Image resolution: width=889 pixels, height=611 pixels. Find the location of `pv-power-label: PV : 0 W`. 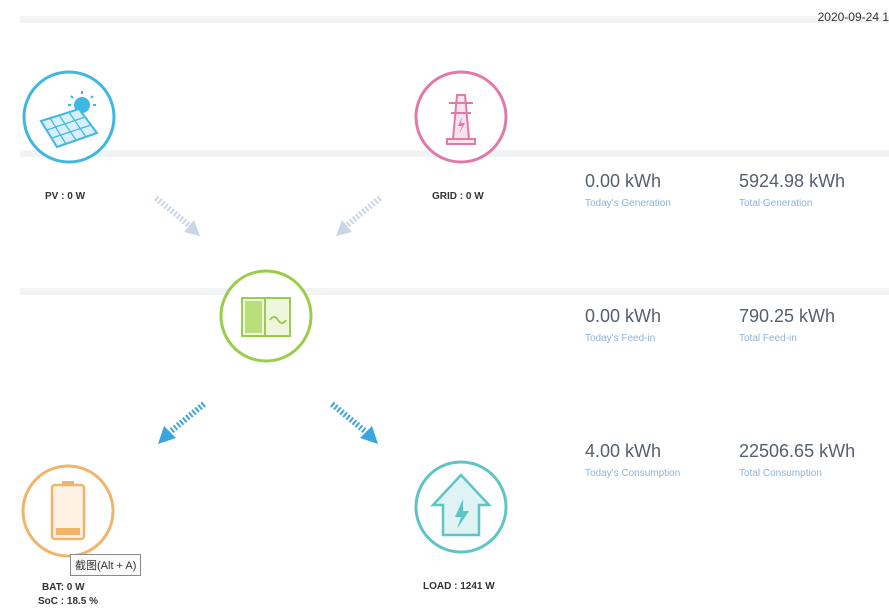

pv-power-label: PV : 0 W is located at coordinates (65, 196).